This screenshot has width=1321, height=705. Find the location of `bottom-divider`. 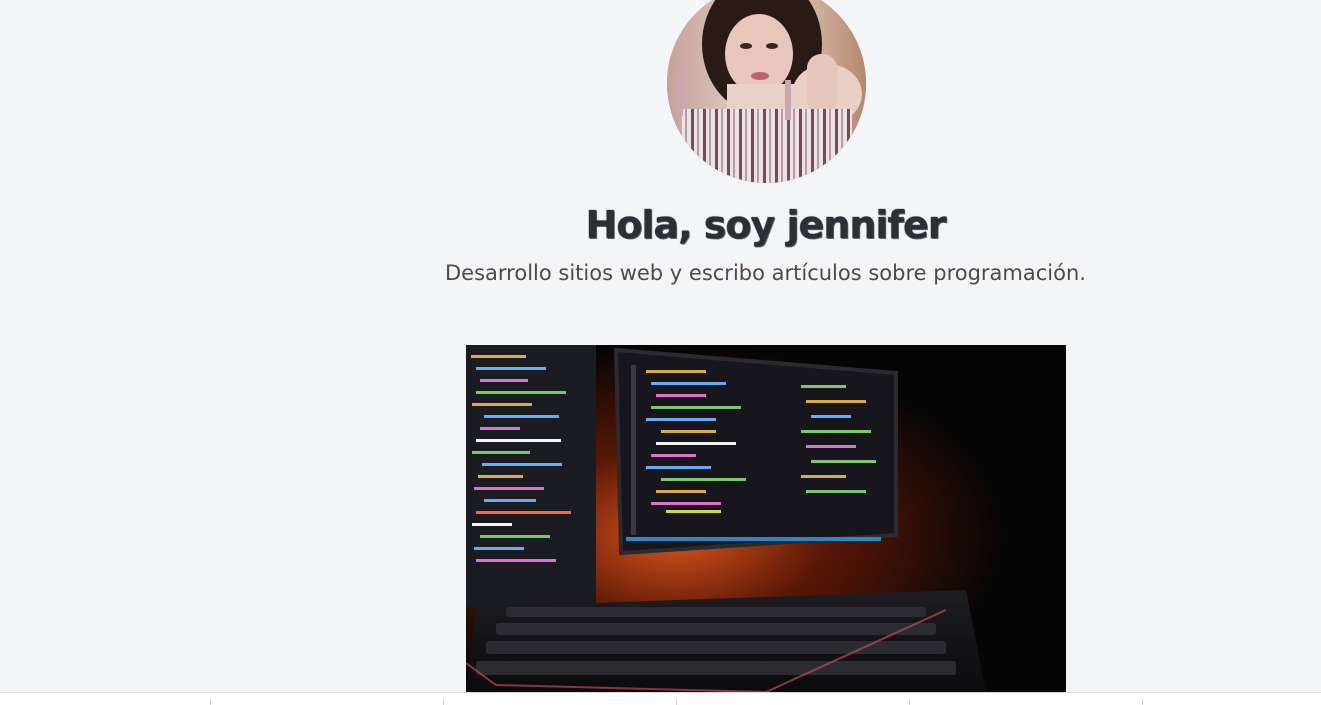

bottom-divider is located at coordinates (660, 698).